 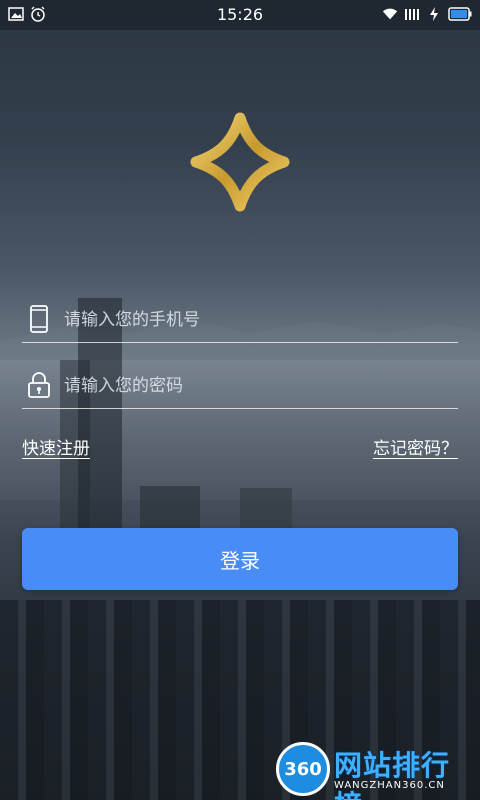 I want to click on phone-icon, so click(x=39, y=319).